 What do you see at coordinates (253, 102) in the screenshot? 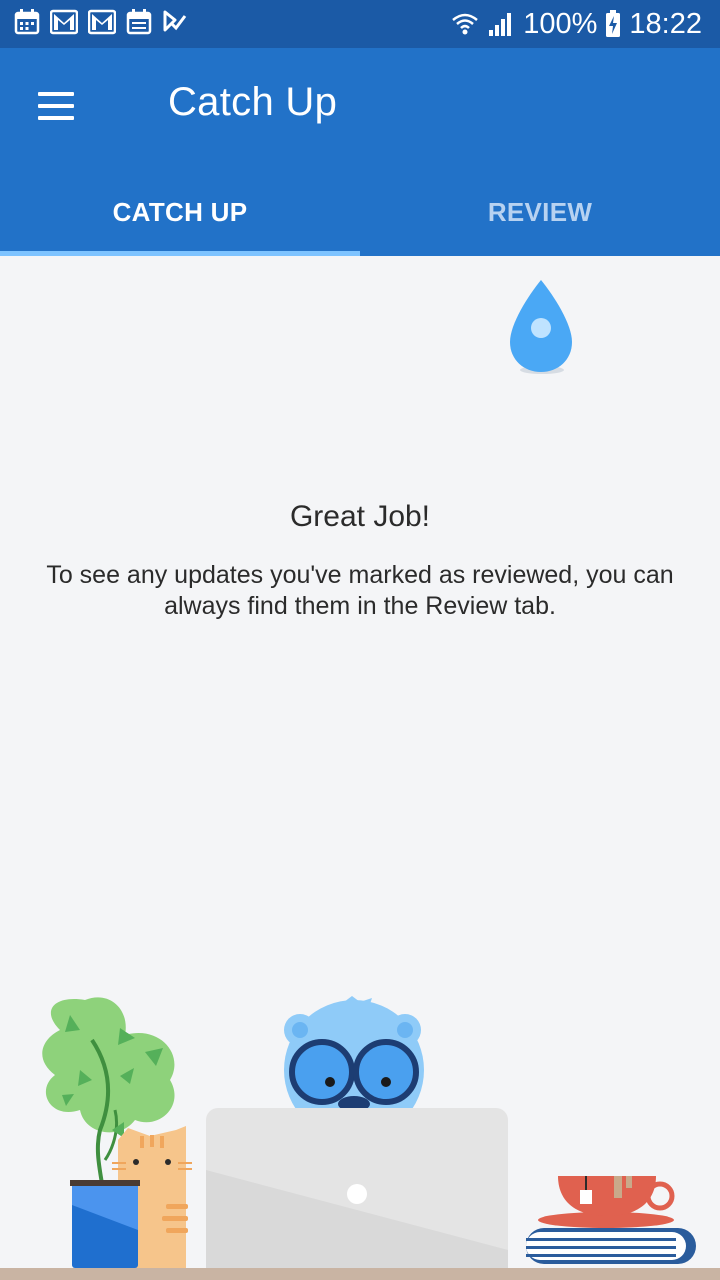
I see `page-title: Catch Up` at bounding box center [253, 102].